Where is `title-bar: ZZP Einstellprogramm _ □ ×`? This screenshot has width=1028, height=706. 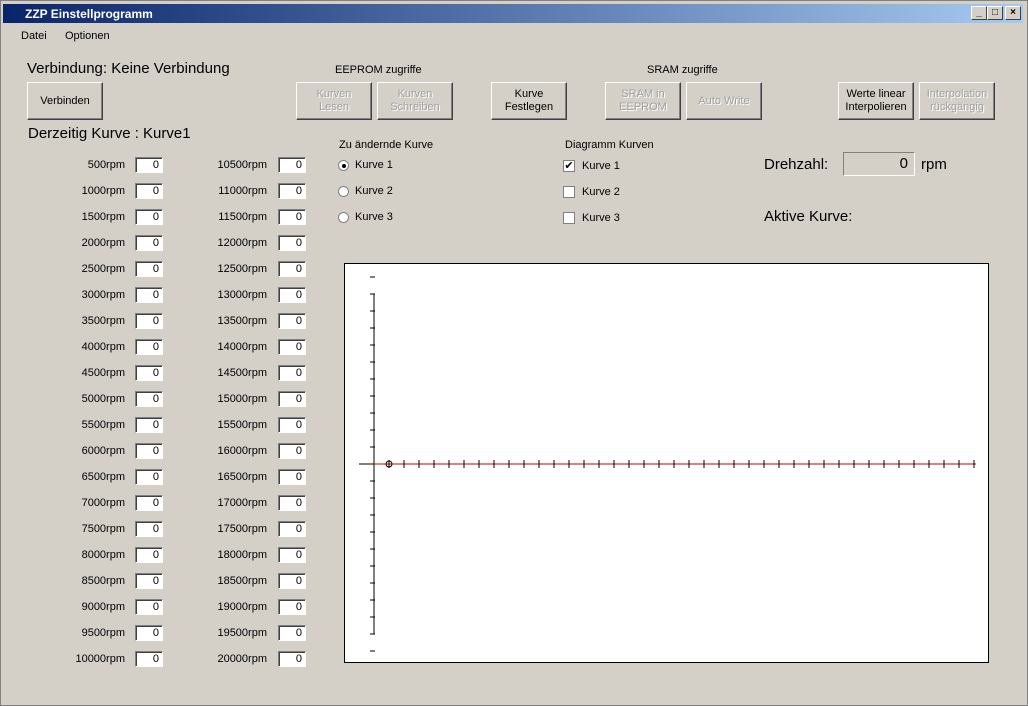
title-bar: ZZP Einstellprogramm _ □ × is located at coordinates (513, 13).